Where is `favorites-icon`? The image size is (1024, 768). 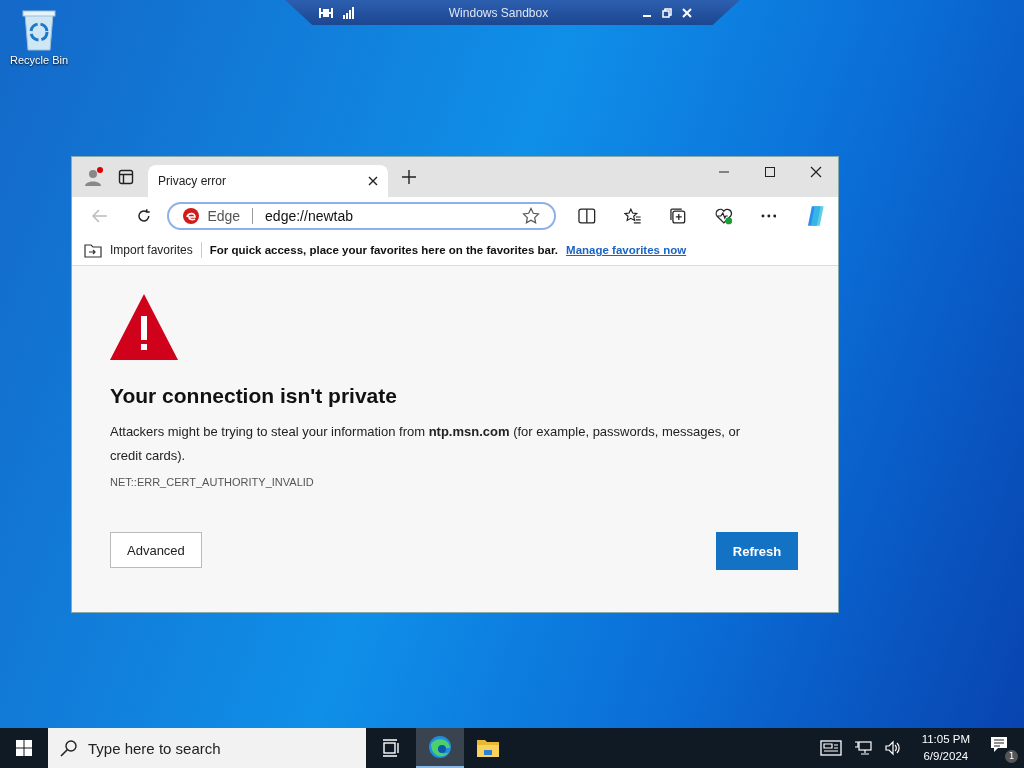
favorites-icon is located at coordinates (632, 216).